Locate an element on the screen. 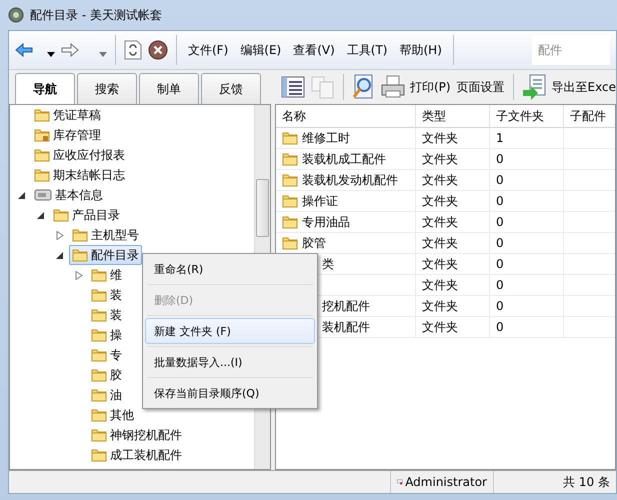 The image size is (617, 500). table-cell: 维修工时 is located at coordinates (346, 138).